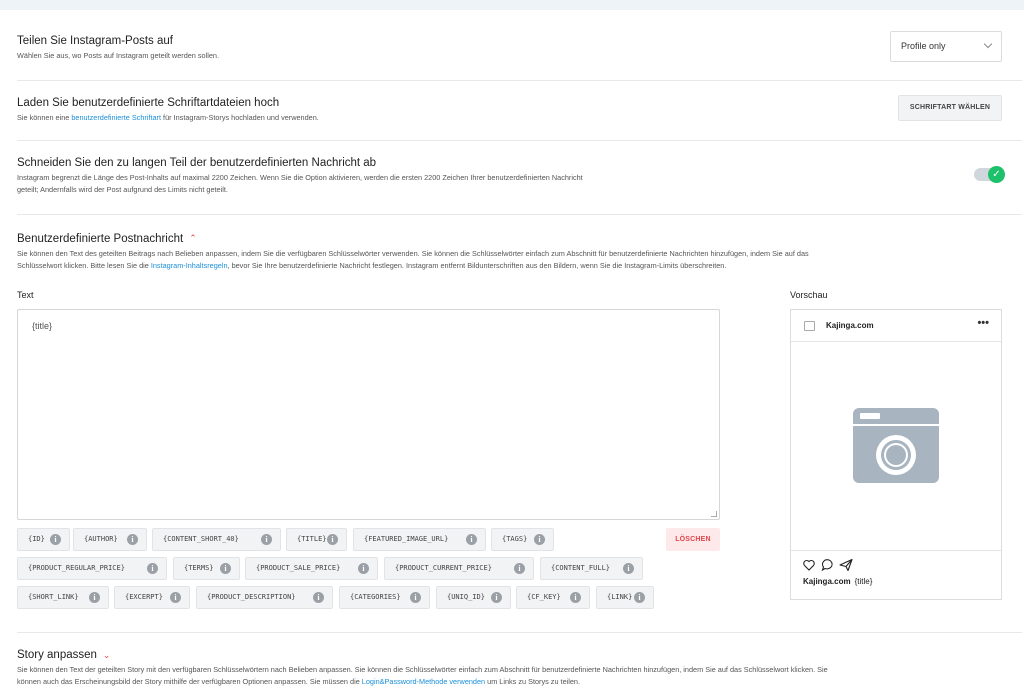 This screenshot has width=1024, height=690. I want to click on preview-caption: Kajinga.com {title}, so click(837, 581).